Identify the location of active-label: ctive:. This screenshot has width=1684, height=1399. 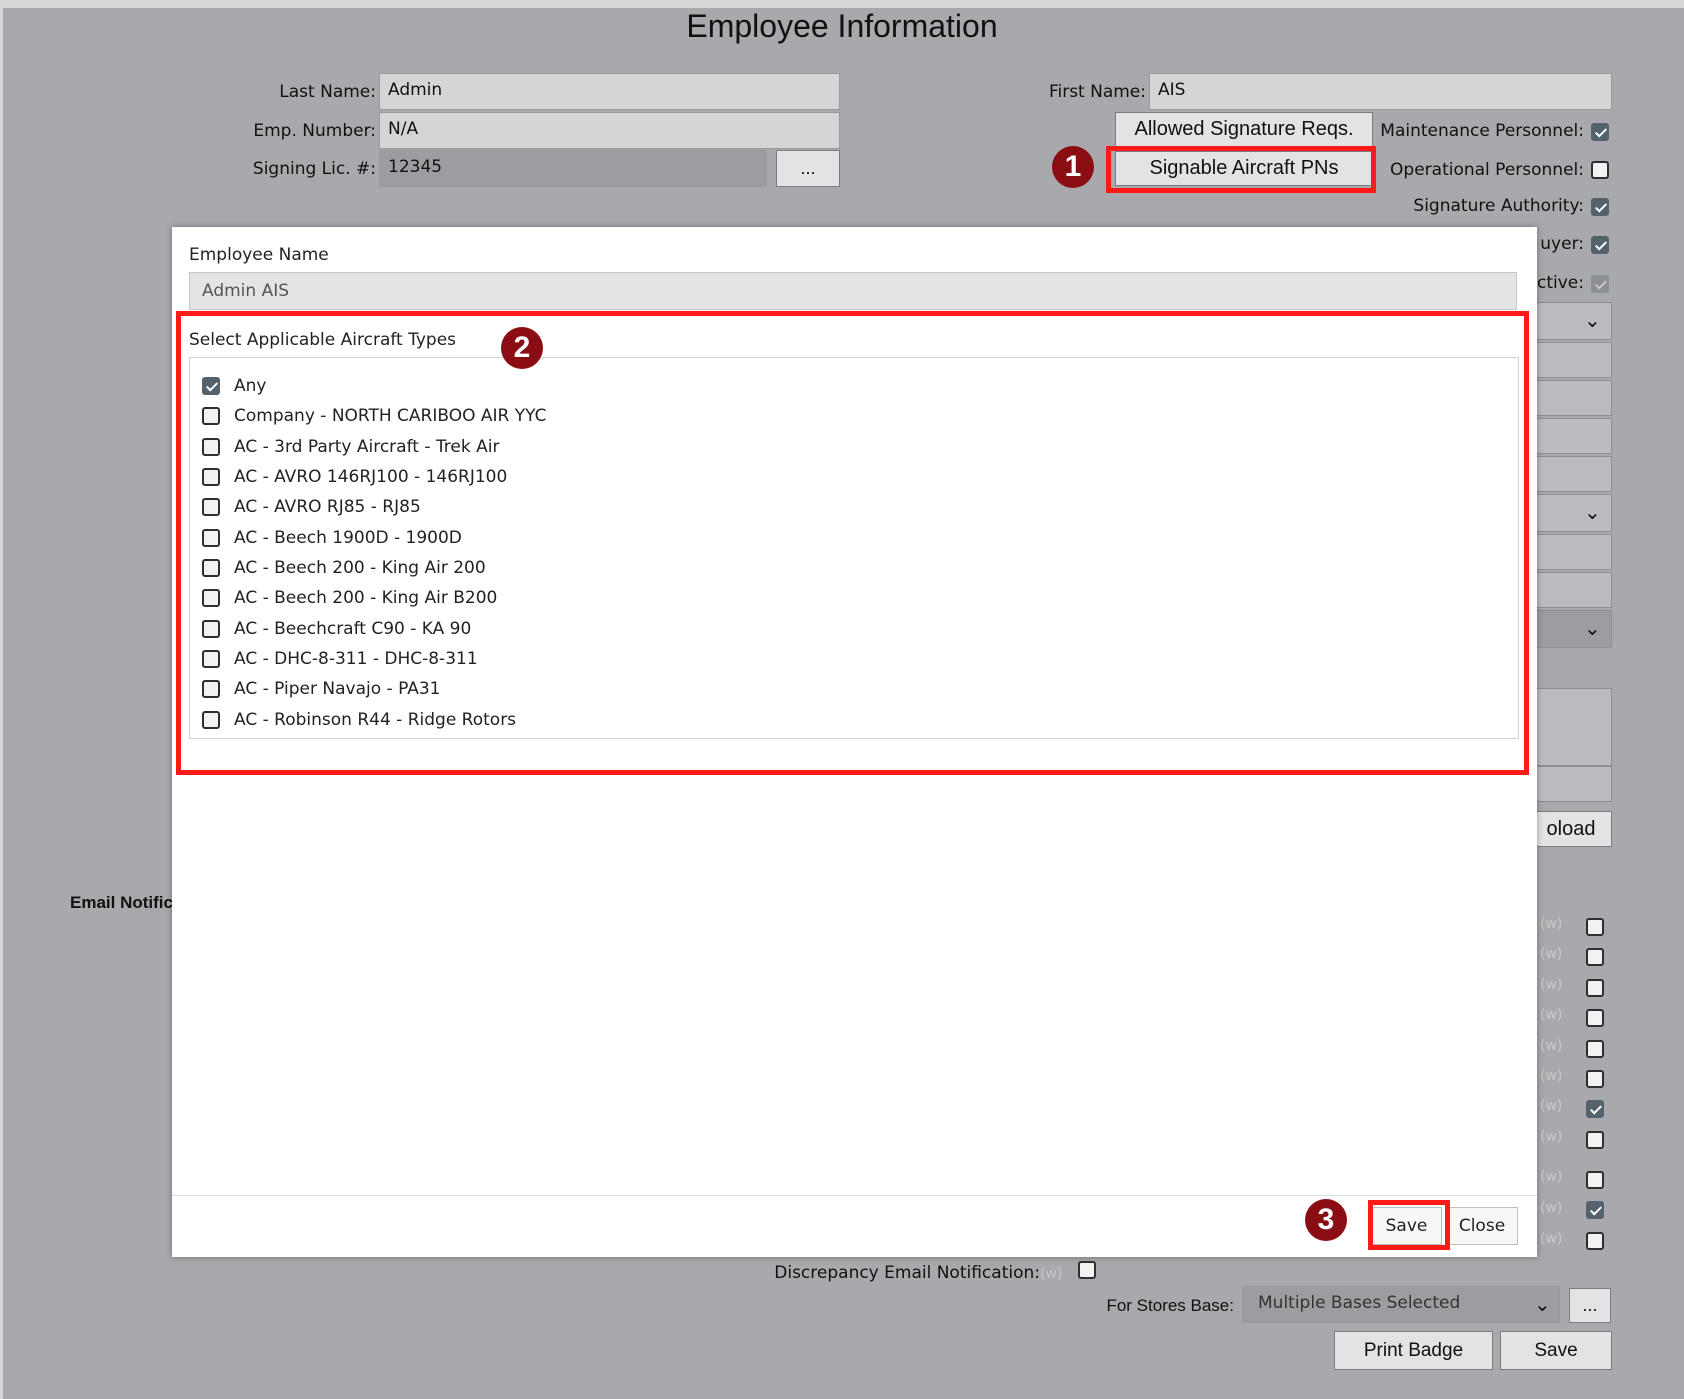
(1560, 283).